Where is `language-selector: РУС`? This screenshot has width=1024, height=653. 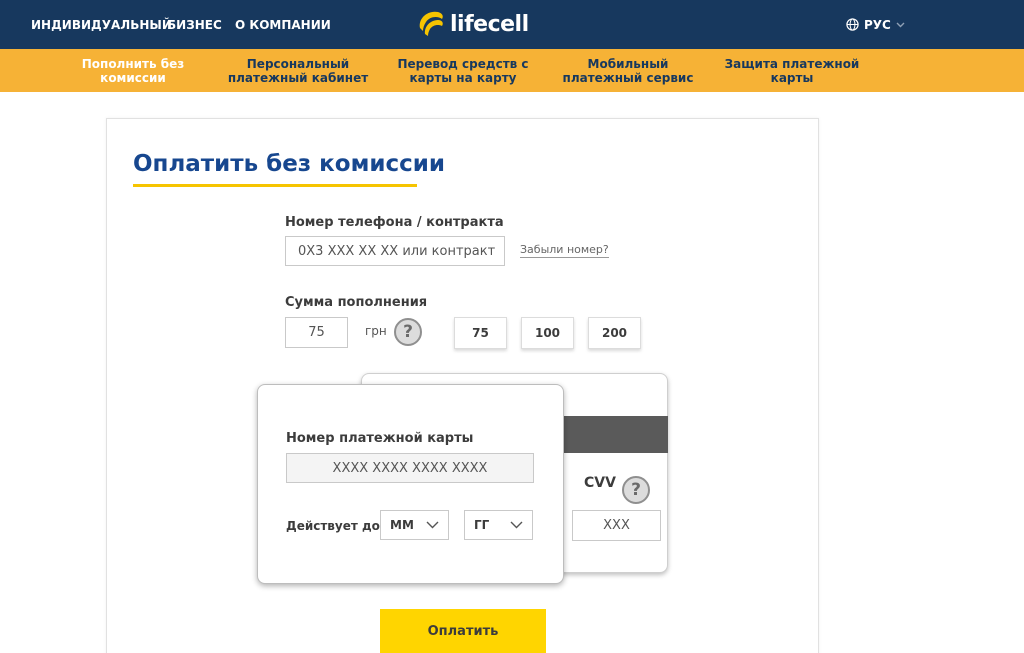 language-selector: РУС is located at coordinates (878, 24).